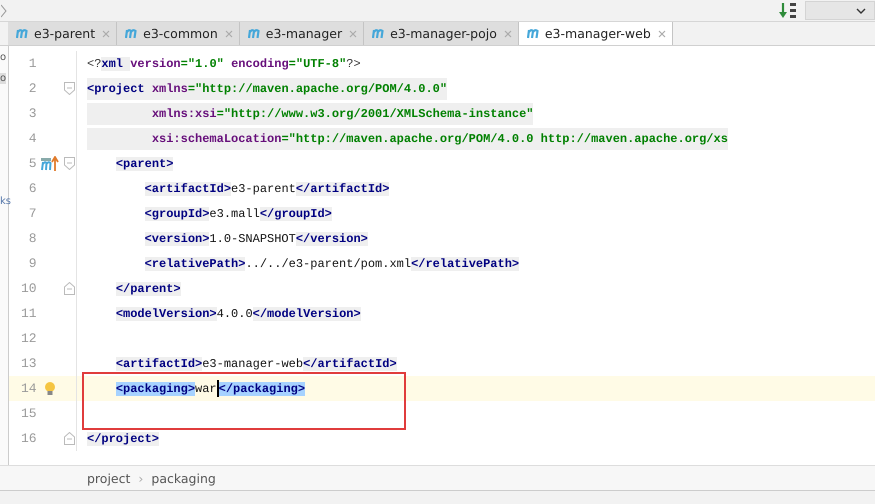 The height and width of the screenshot is (504, 875). Describe the element at coordinates (50, 388) in the screenshot. I see `lightbulb-icon` at that location.